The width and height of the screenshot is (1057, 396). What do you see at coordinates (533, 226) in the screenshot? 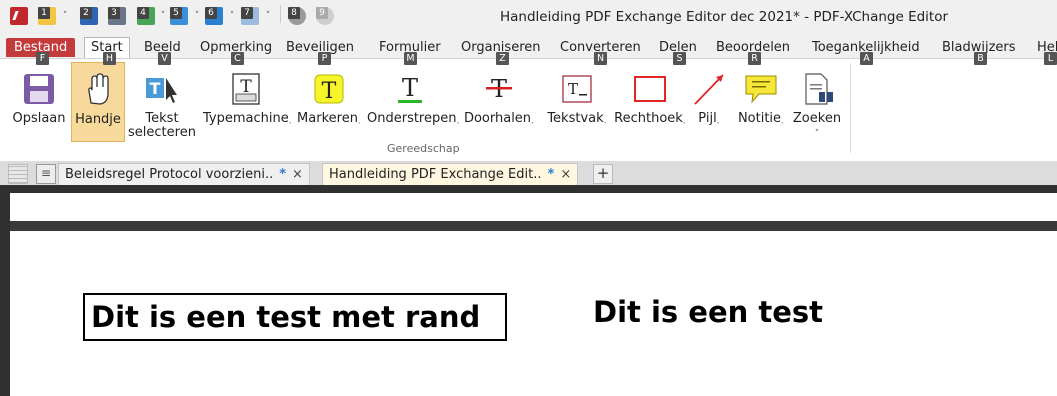
I see `page-gap` at bounding box center [533, 226].